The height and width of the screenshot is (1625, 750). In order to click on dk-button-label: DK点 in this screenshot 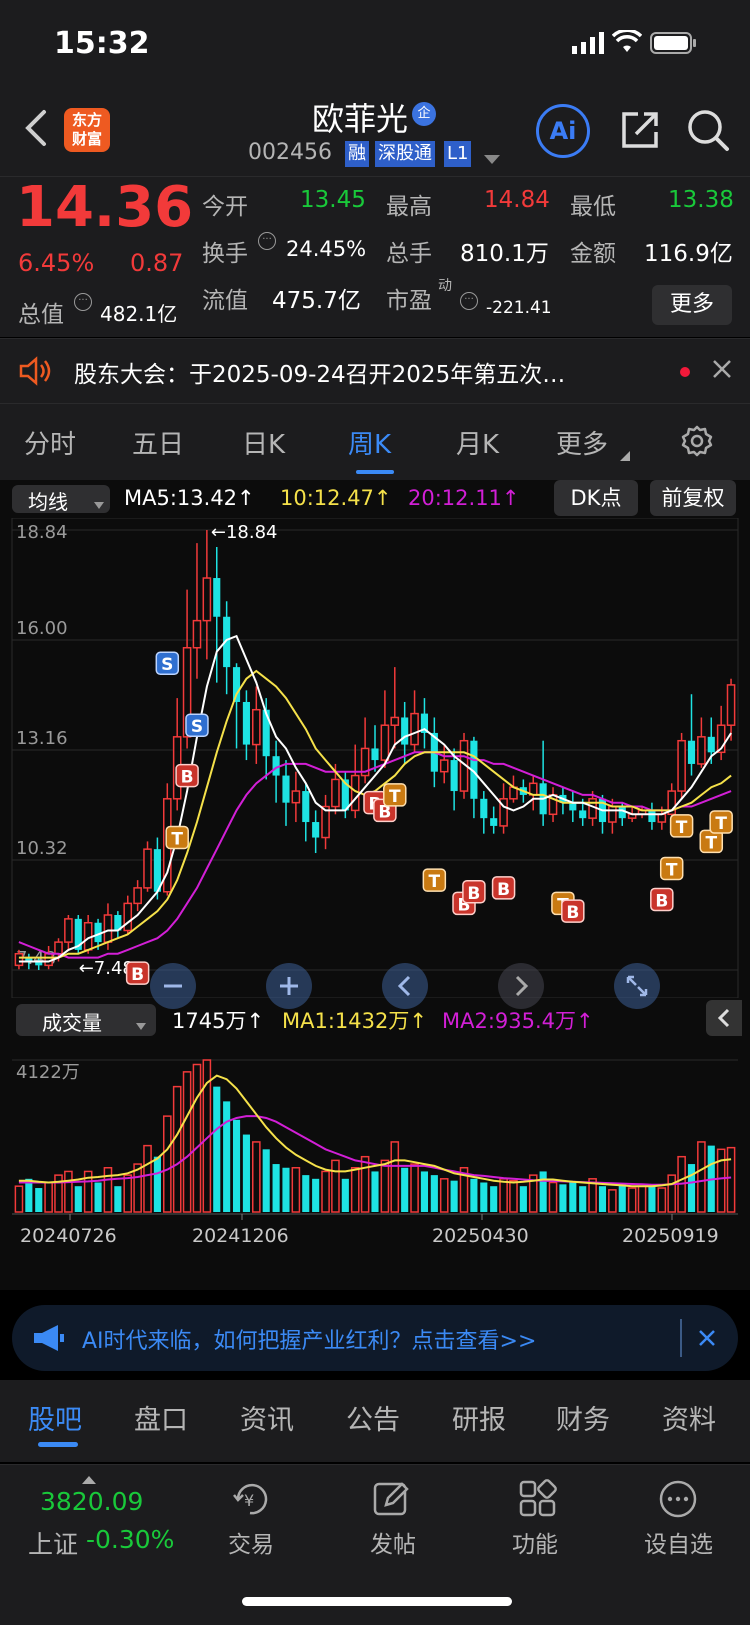, I will do `click(596, 498)`.